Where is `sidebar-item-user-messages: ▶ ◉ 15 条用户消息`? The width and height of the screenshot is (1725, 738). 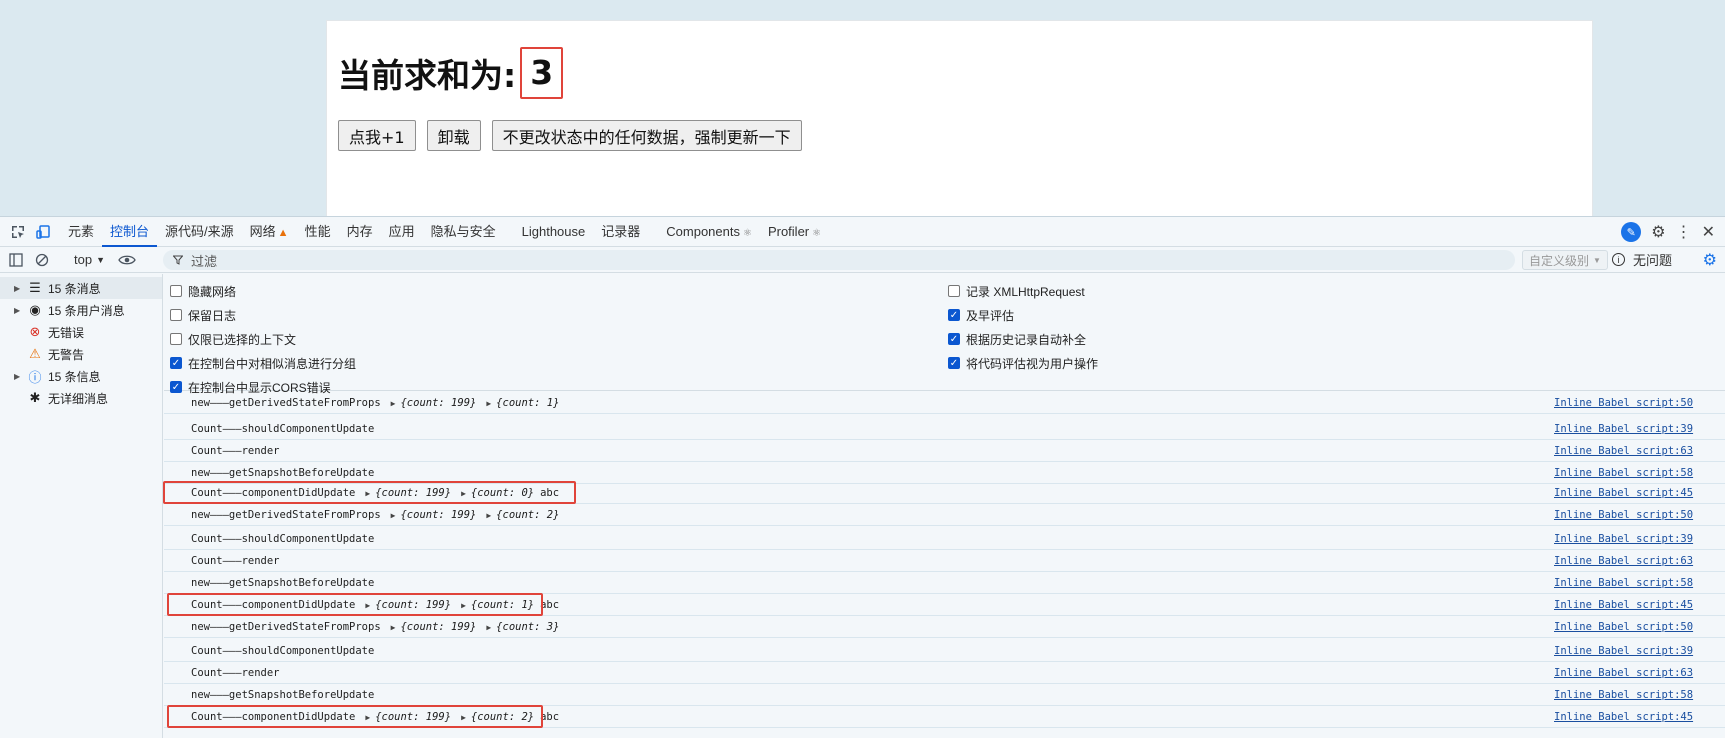 sidebar-item-user-messages: ▶ ◉ 15 条用户消息 is located at coordinates (81, 310).